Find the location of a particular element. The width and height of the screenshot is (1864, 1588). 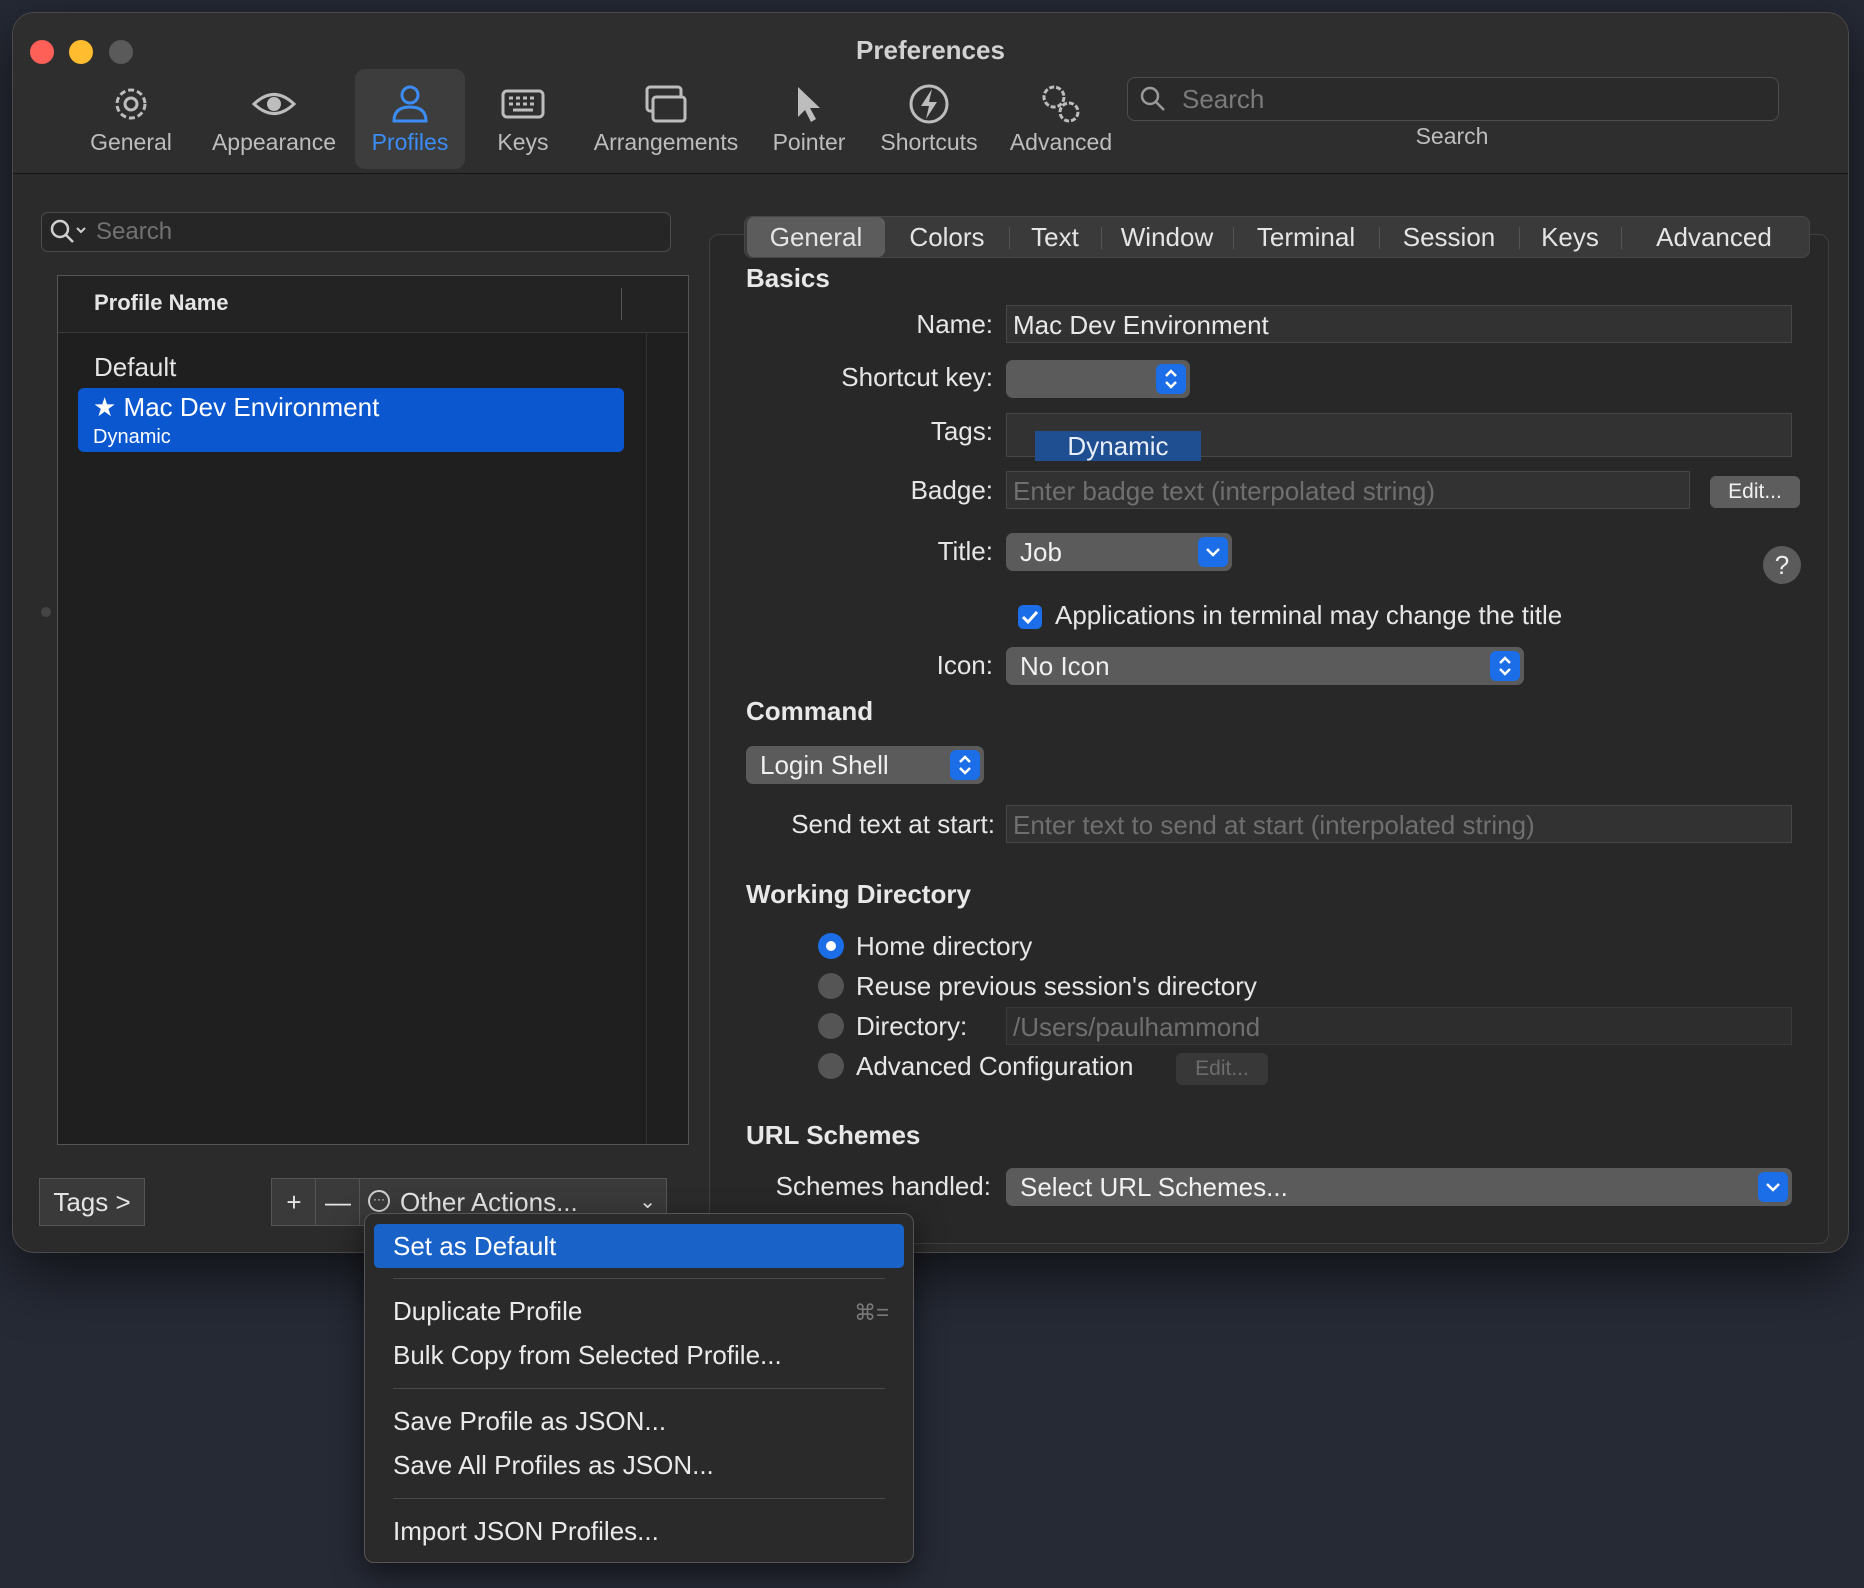

title-change-checkbox is located at coordinates (1030, 617).